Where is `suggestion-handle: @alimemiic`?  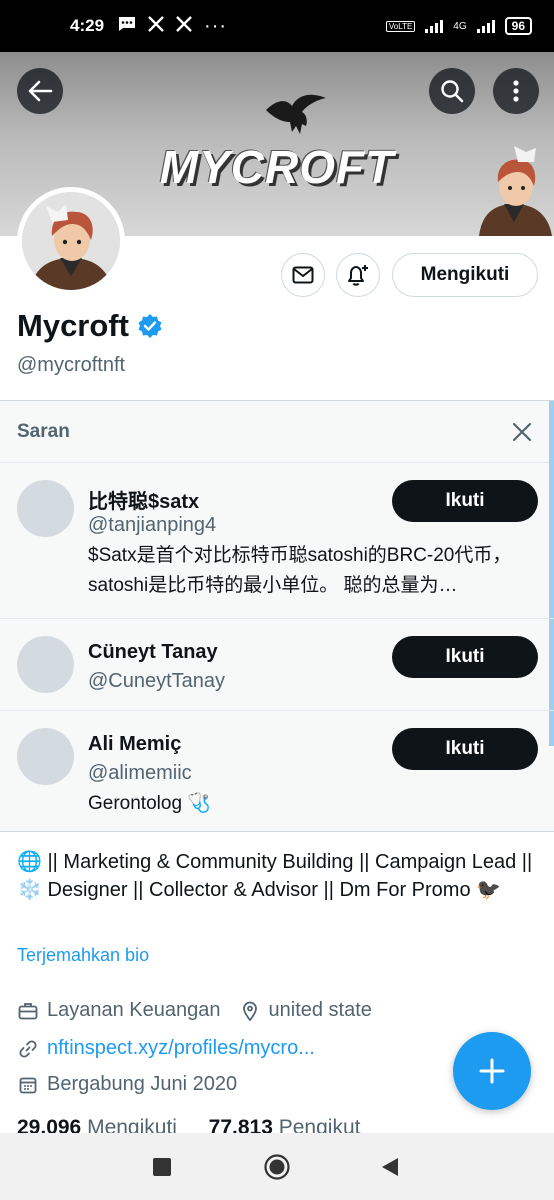 suggestion-handle: @alimemiic is located at coordinates (140, 773).